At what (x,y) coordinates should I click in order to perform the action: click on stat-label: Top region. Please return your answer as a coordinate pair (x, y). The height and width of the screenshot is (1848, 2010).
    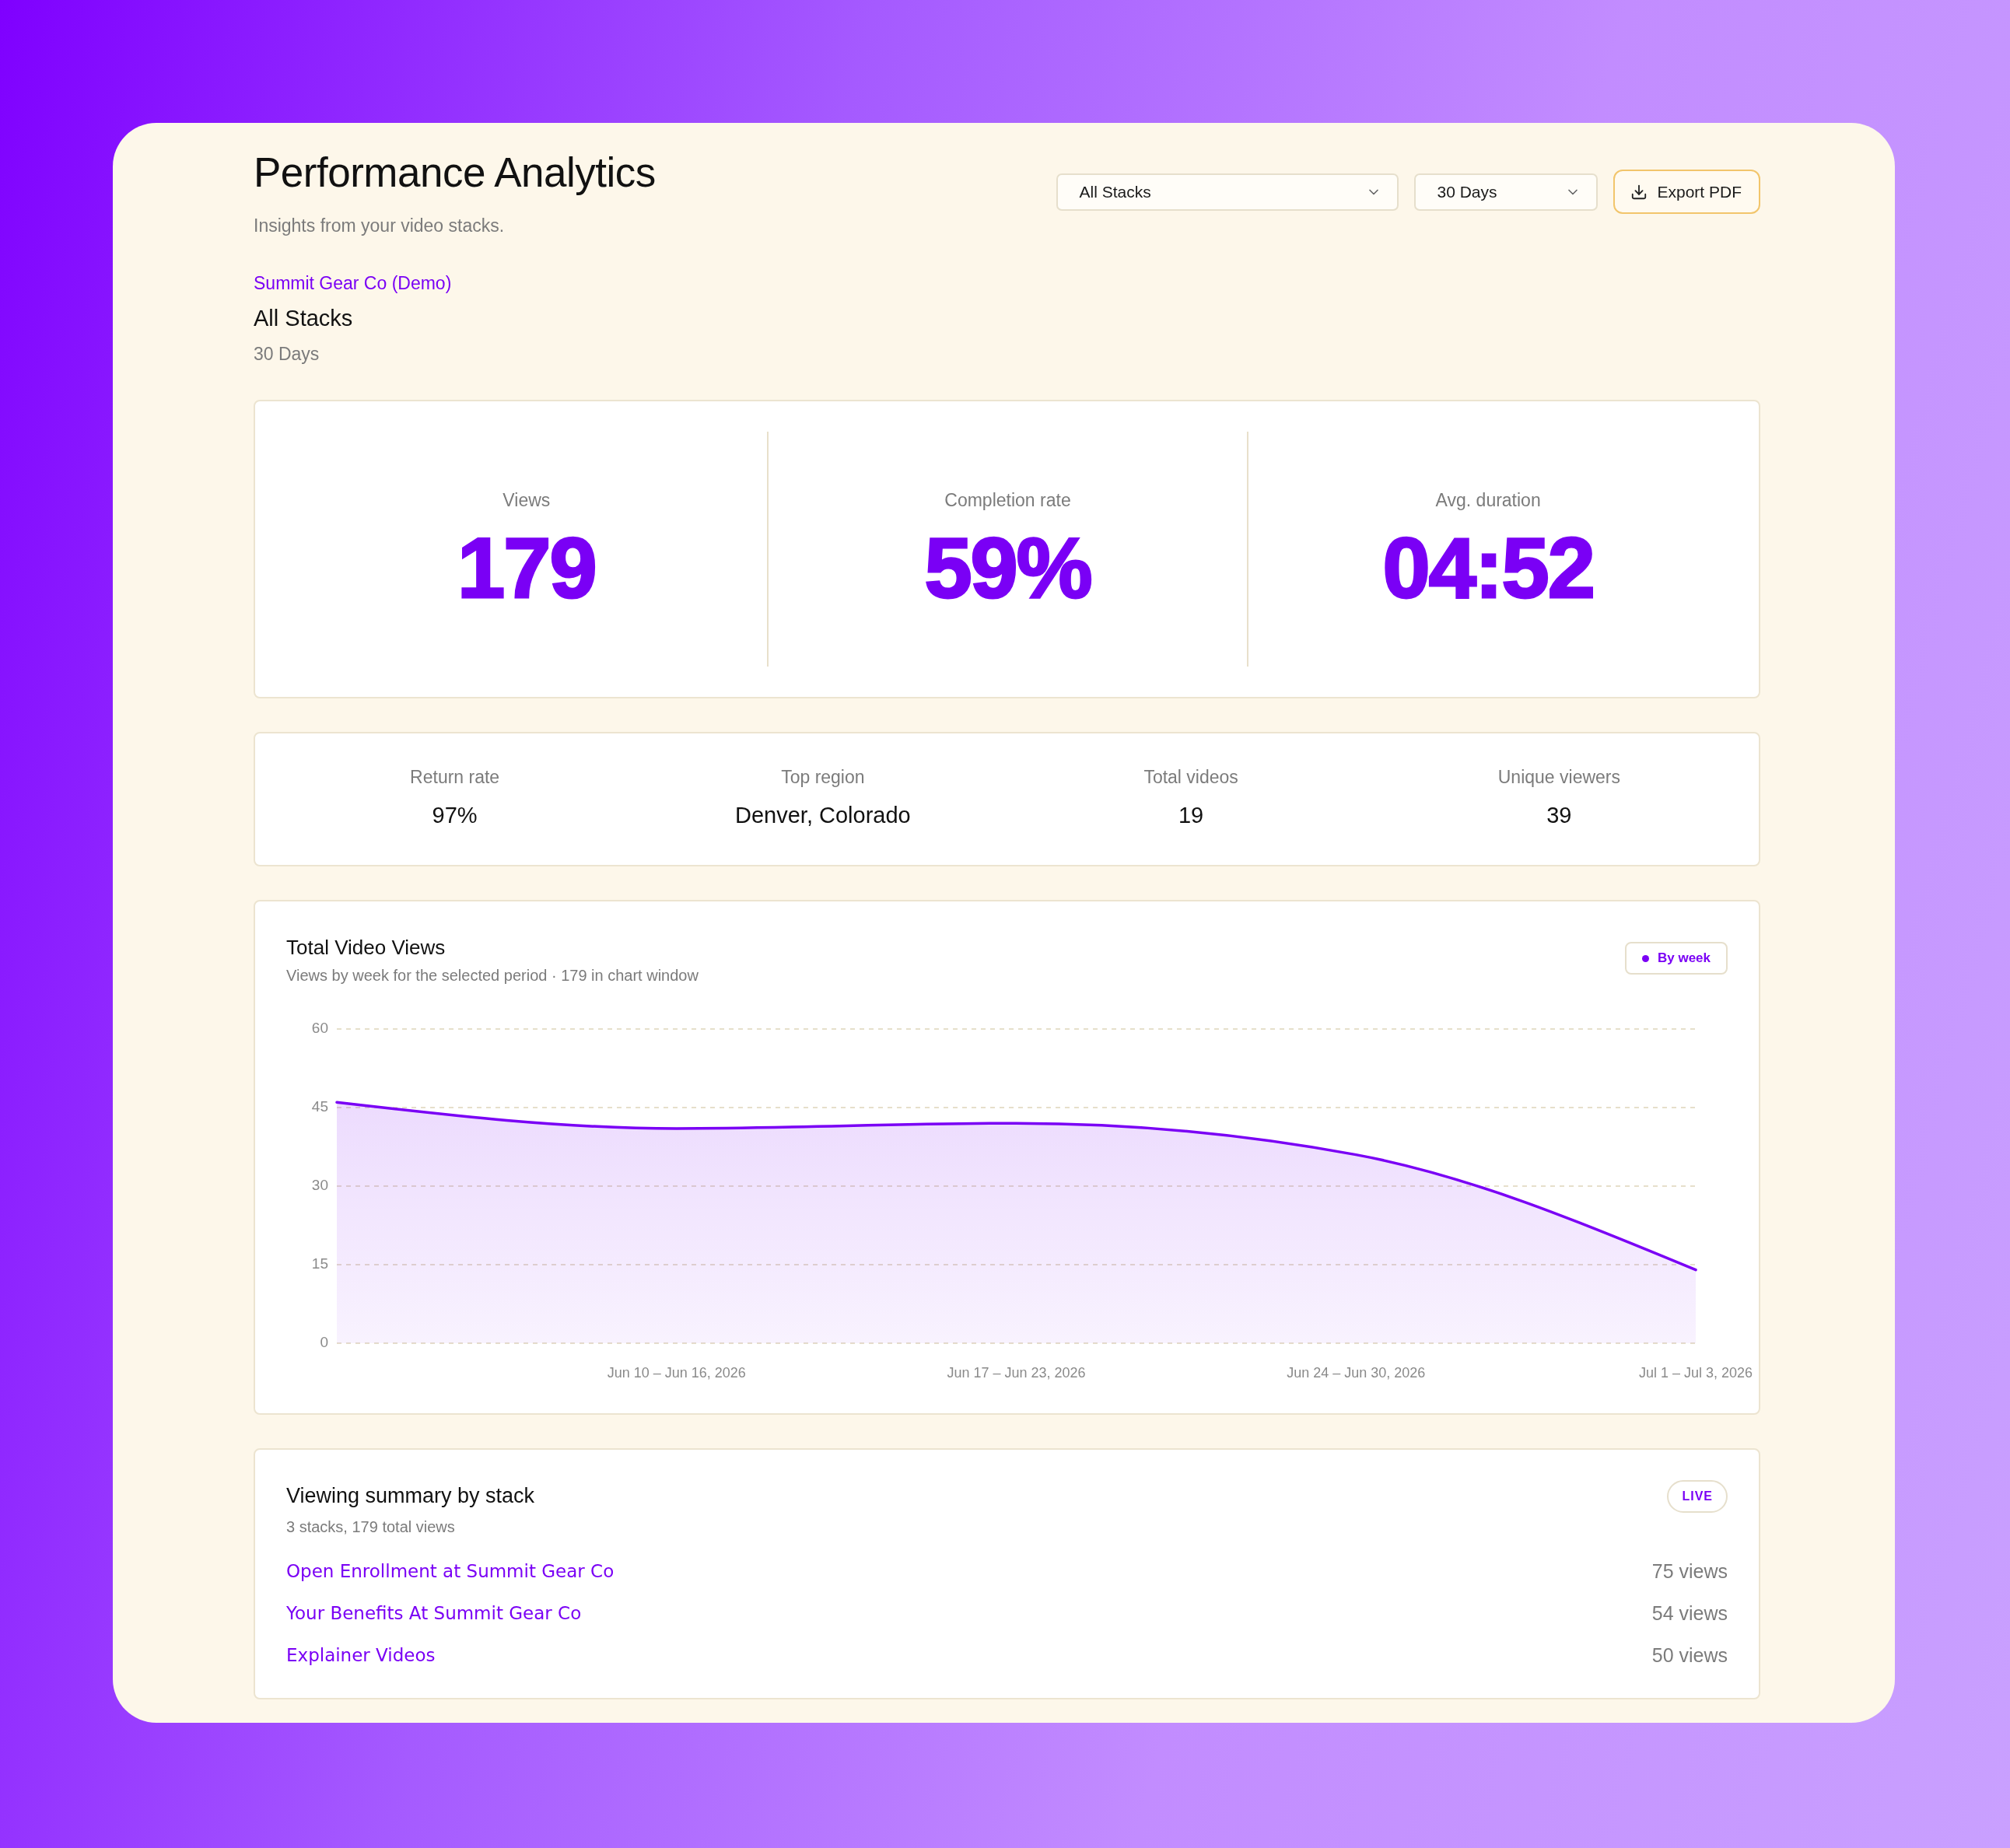
    Looking at the image, I should click on (823, 778).